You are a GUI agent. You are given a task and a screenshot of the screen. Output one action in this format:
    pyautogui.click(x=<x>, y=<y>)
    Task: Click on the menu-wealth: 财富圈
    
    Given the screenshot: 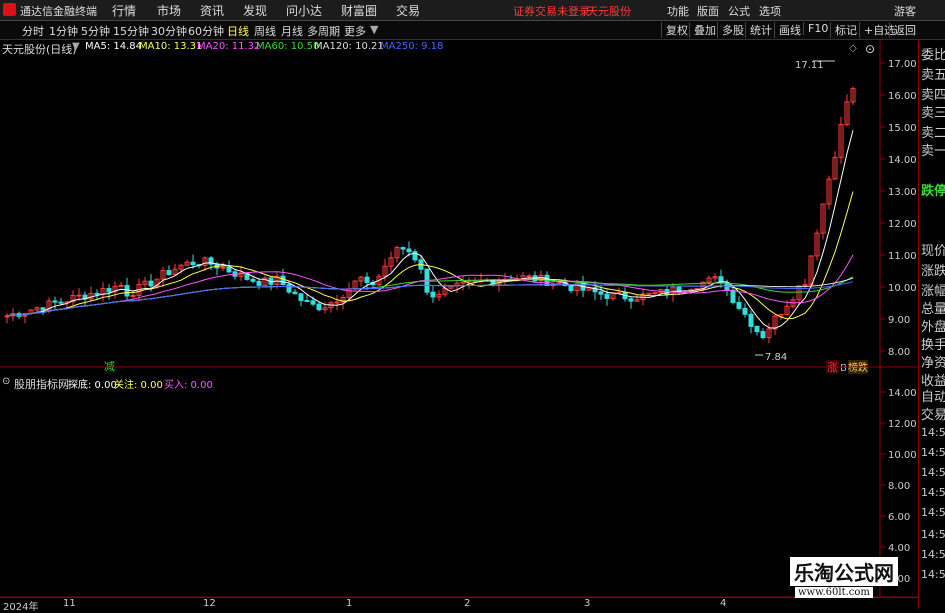 What is the action you would take?
    pyautogui.click(x=359, y=10)
    